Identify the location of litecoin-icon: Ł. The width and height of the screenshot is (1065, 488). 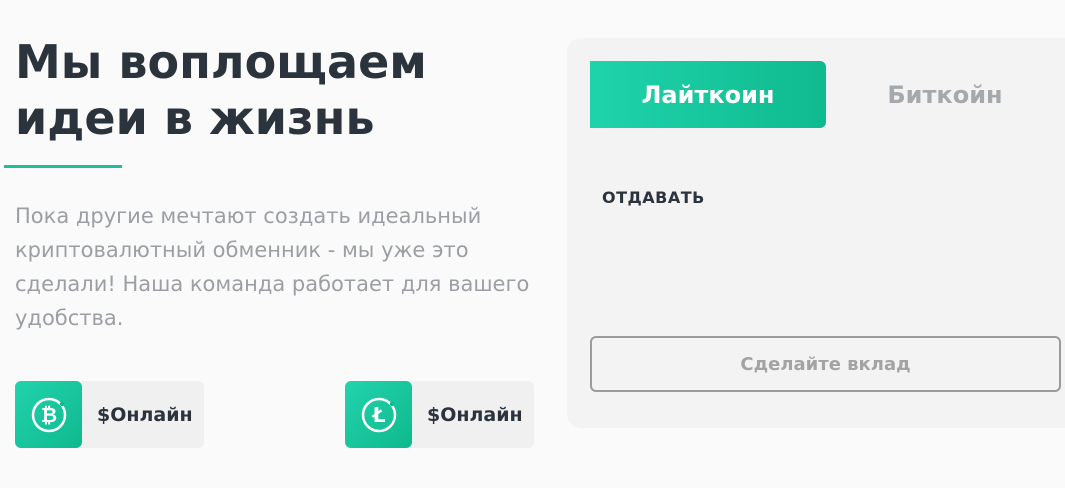
(378, 414).